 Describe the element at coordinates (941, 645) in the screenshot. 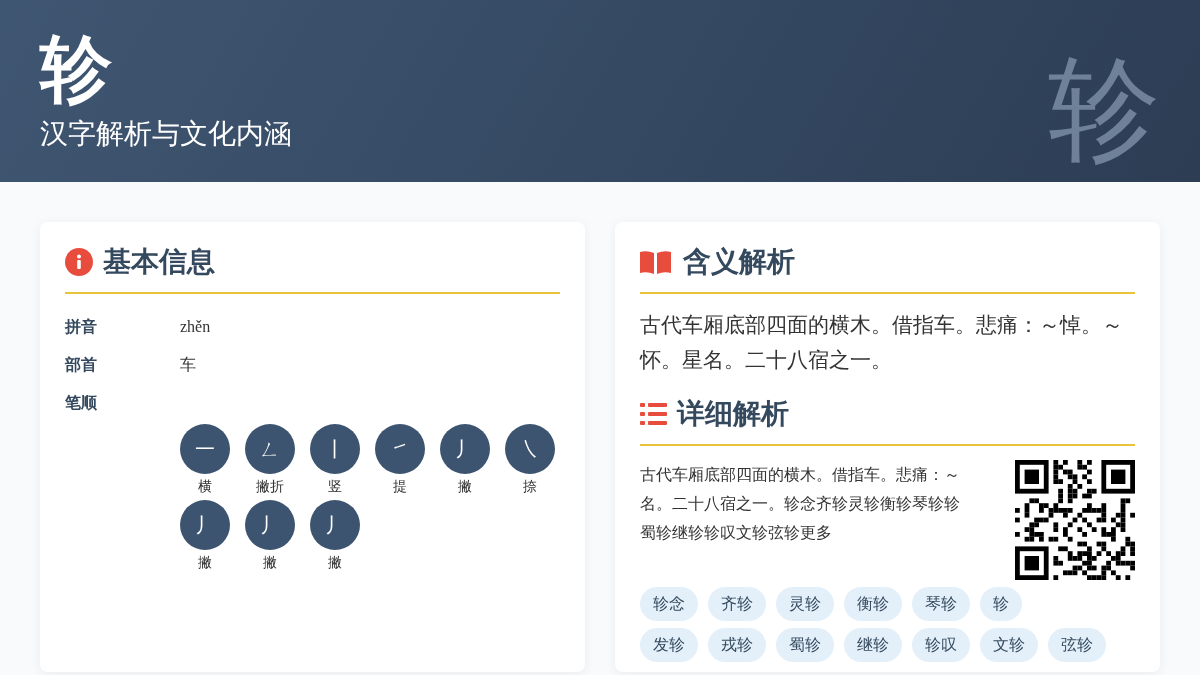

I see `word-tag: 轸叹` at that location.